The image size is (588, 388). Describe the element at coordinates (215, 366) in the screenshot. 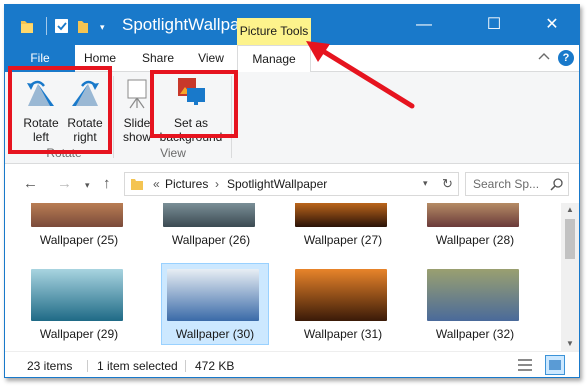

I see `selection-size: 472 KB` at that location.